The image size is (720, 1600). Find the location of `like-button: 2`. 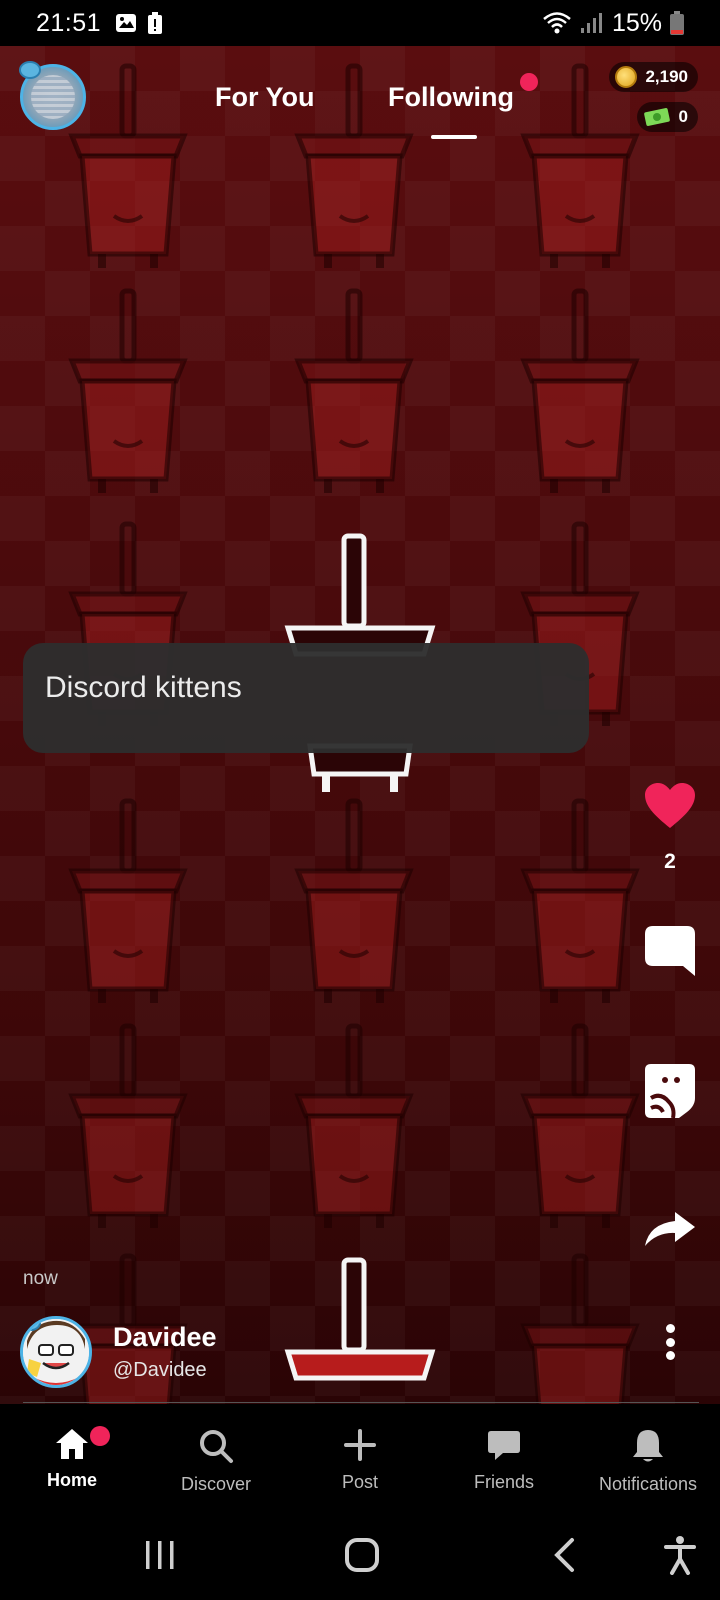

like-button: 2 is located at coordinates (670, 828).